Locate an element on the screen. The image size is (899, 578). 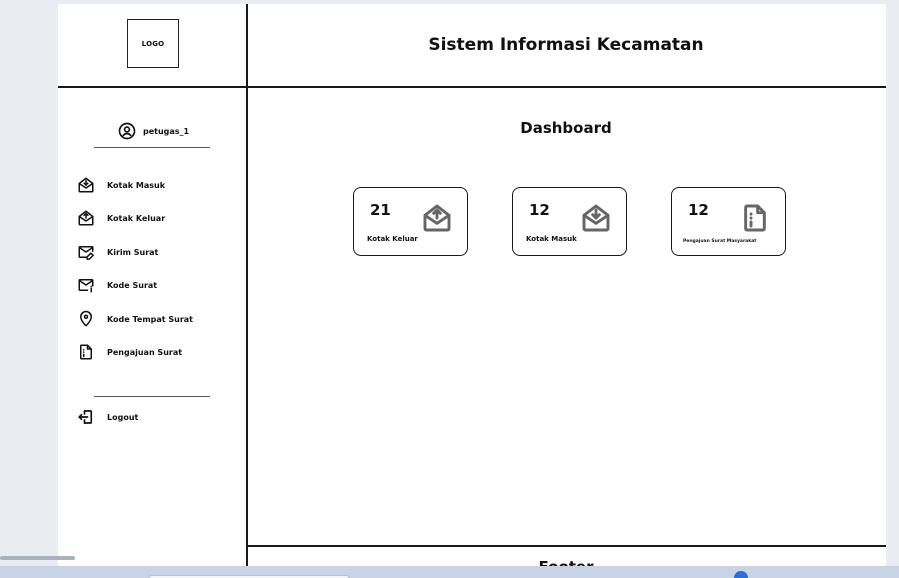
stat-count: 21 is located at coordinates (380, 210).